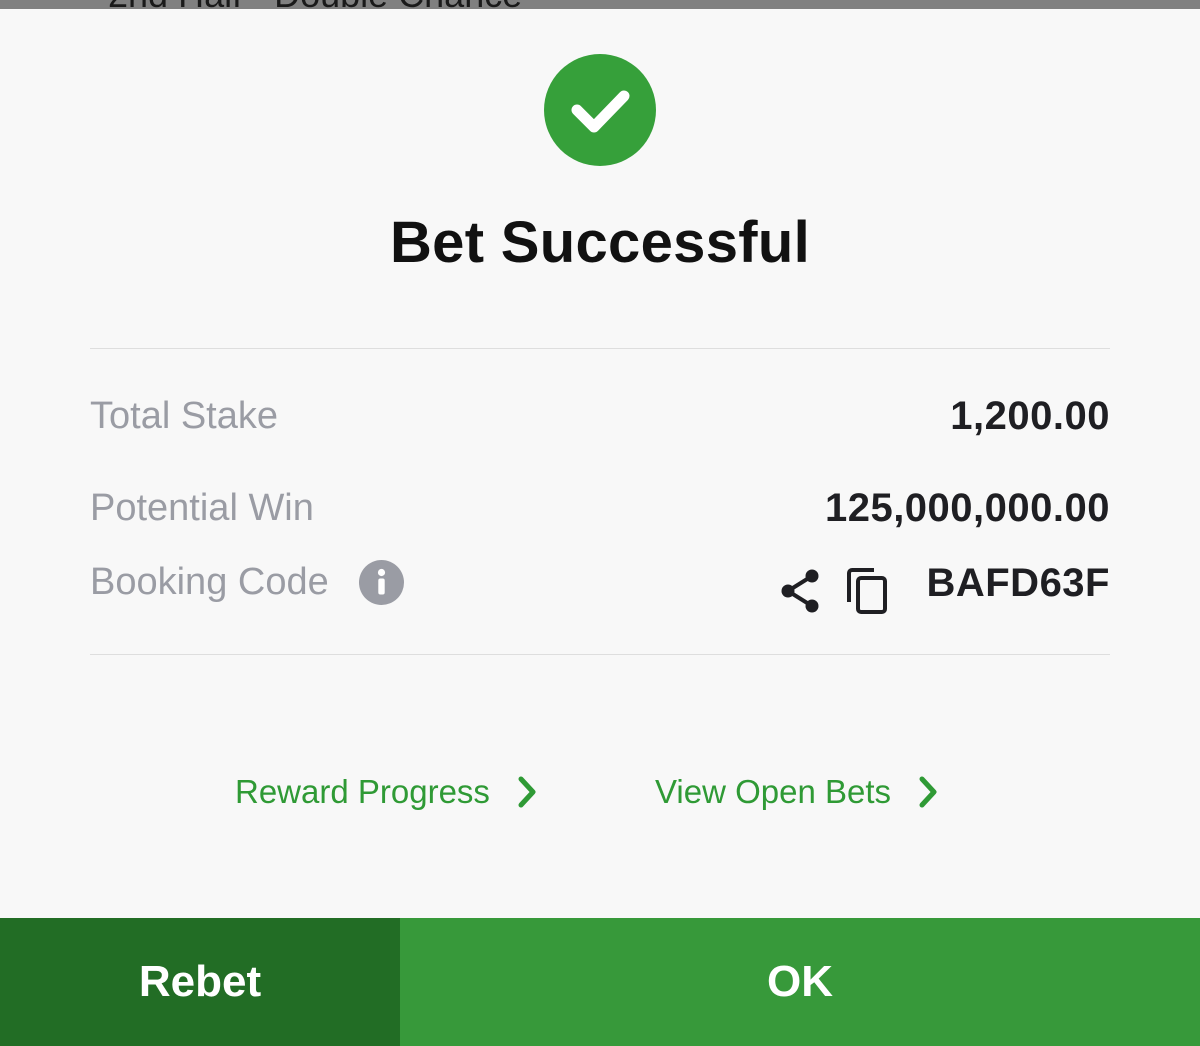  What do you see at coordinates (600, 348) in the screenshot?
I see `top-divider` at bounding box center [600, 348].